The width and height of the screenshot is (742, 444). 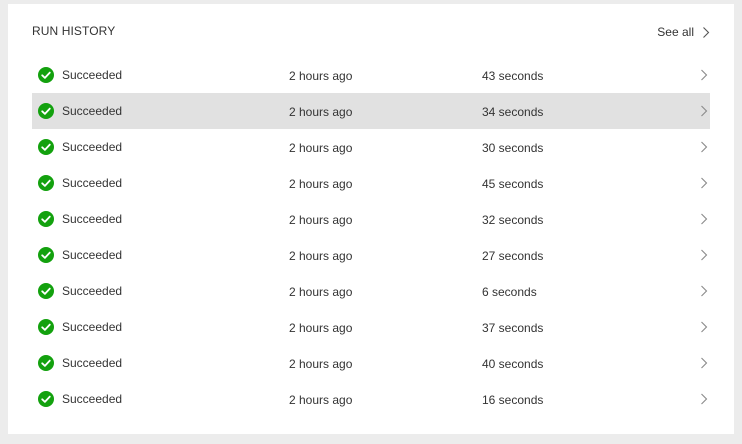 I want to click on panel-header: RUN HISTORY See all, so click(x=371, y=32).